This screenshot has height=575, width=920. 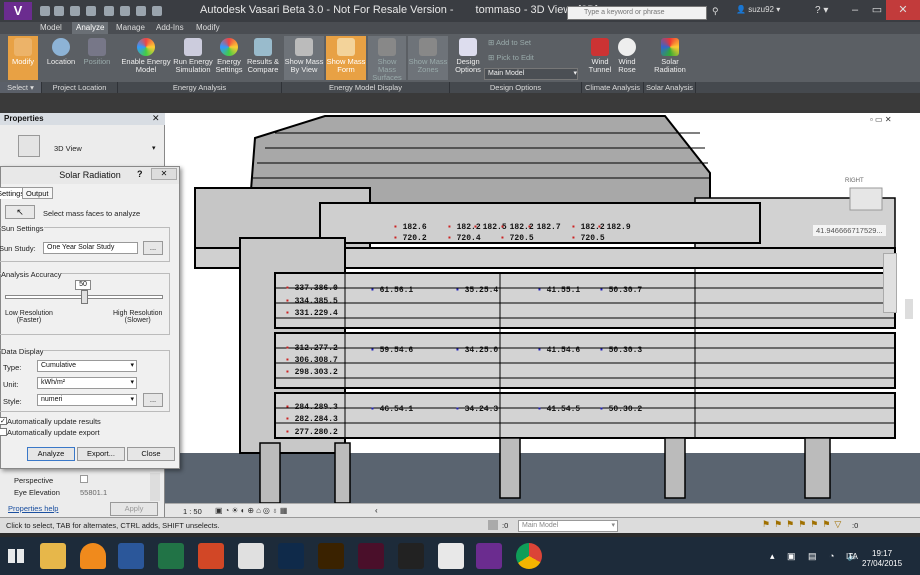 I want to click on solar-radiation-button: Solar Radiation, so click(x=670, y=58).